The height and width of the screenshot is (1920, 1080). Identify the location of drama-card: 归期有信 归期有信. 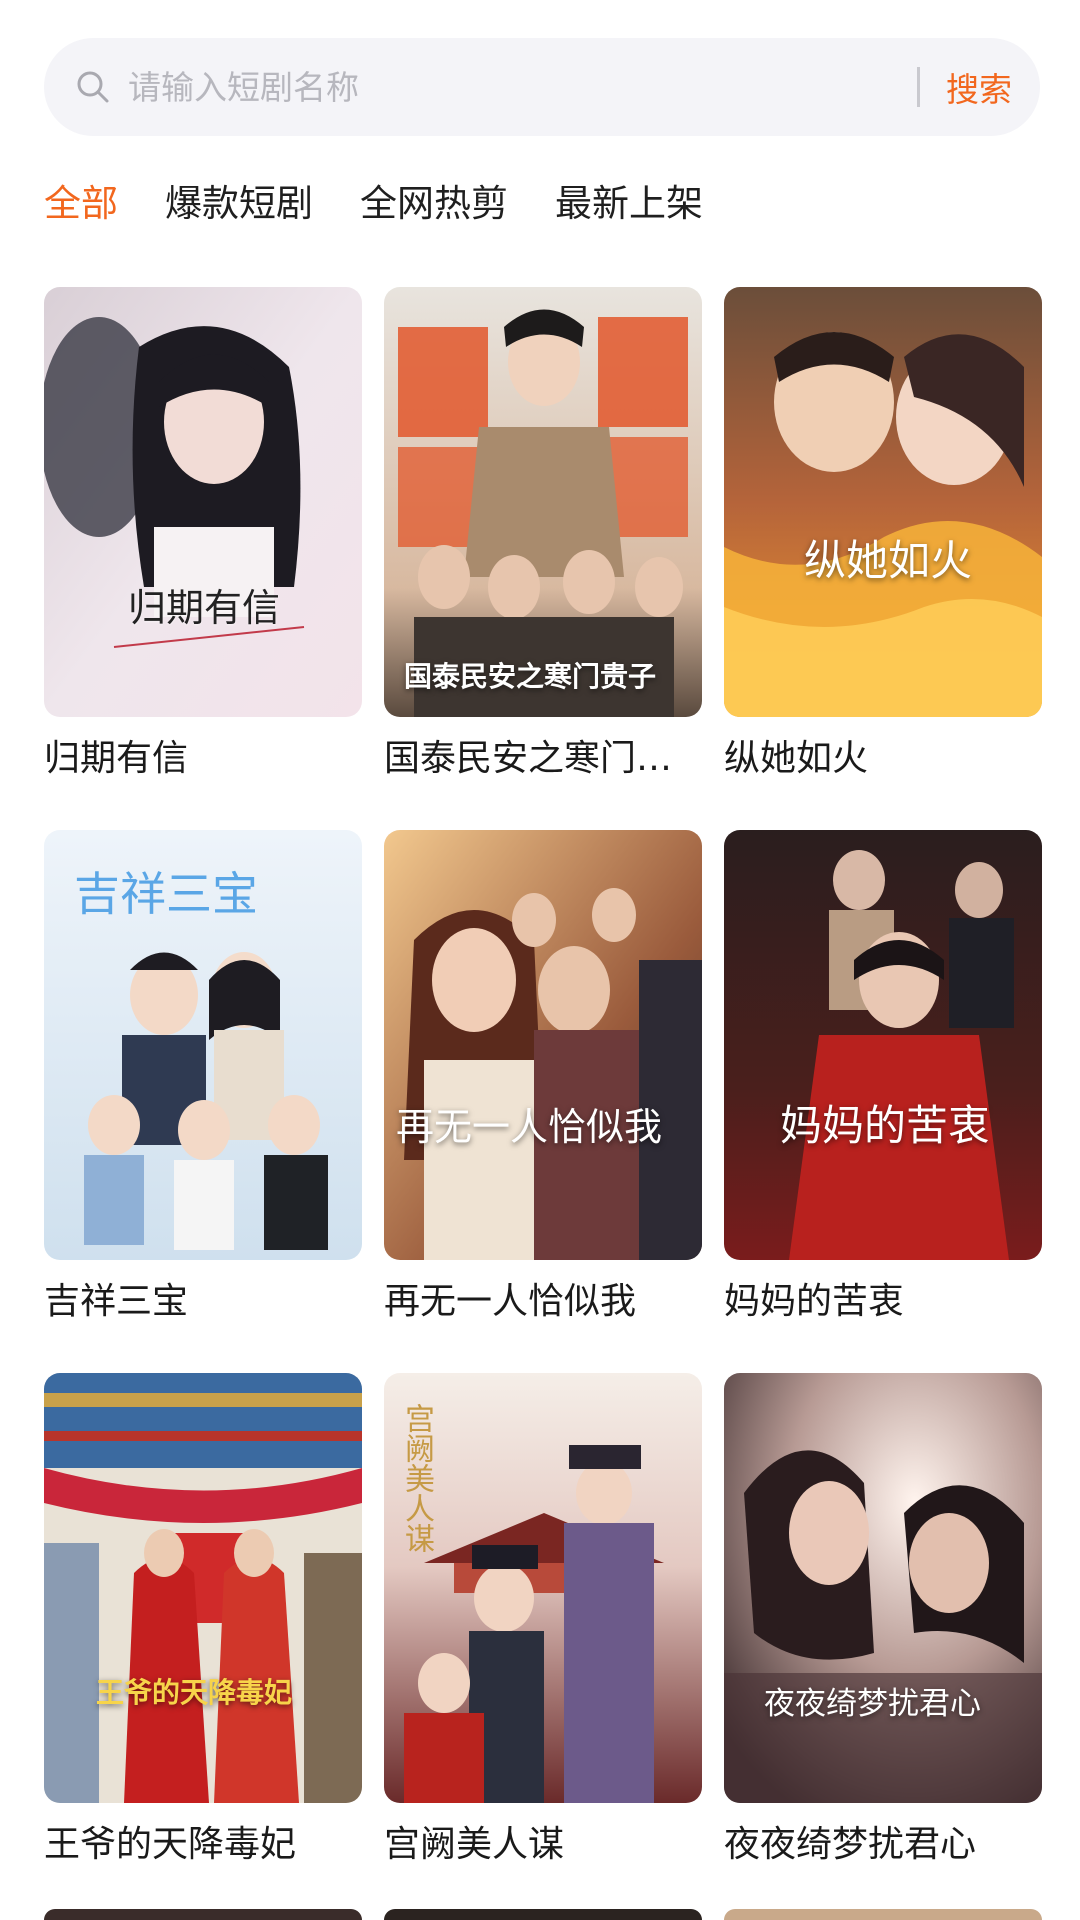
(203, 558).